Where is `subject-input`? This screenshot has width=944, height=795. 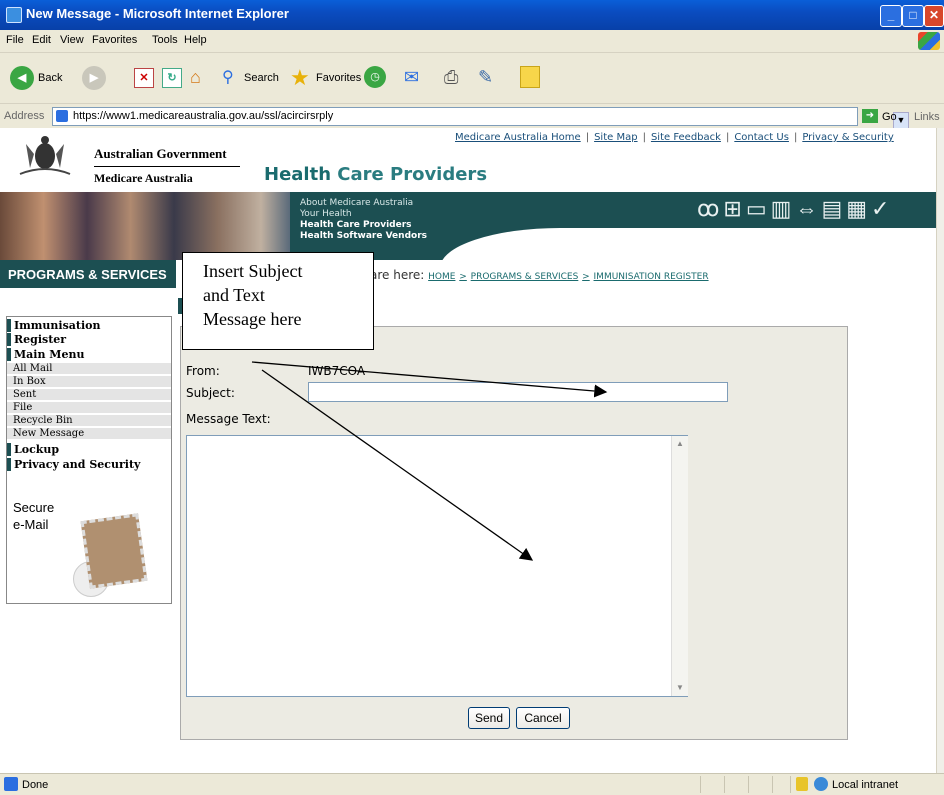 subject-input is located at coordinates (518, 392).